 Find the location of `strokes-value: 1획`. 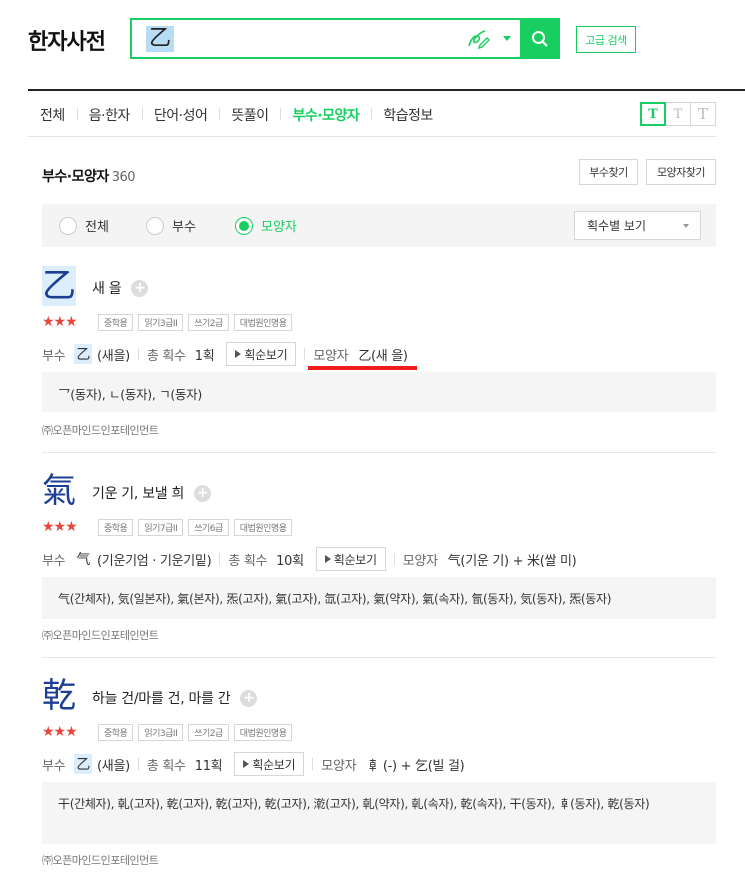

strokes-value: 1획 is located at coordinates (204, 356).